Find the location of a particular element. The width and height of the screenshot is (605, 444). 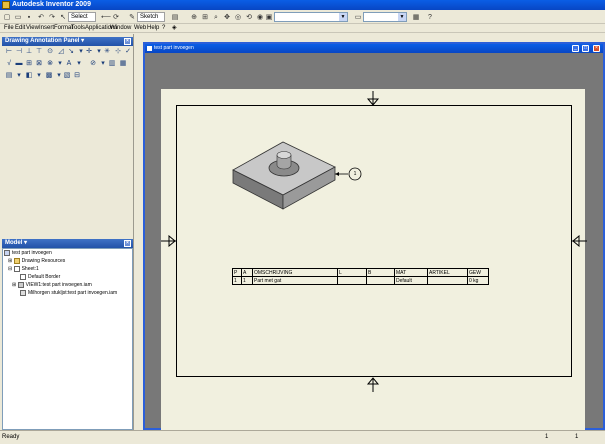

centerline-icon: ✳ is located at coordinates (107, 52).